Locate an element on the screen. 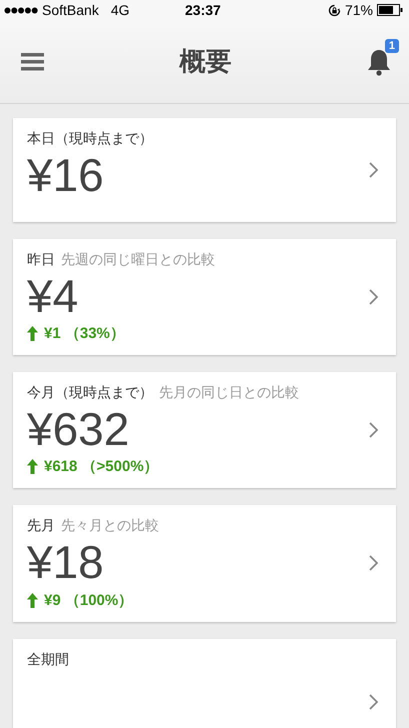 The width and height of the screenshot is (409, 728). status-time: 23:37 is located at coordinates (203, 10).